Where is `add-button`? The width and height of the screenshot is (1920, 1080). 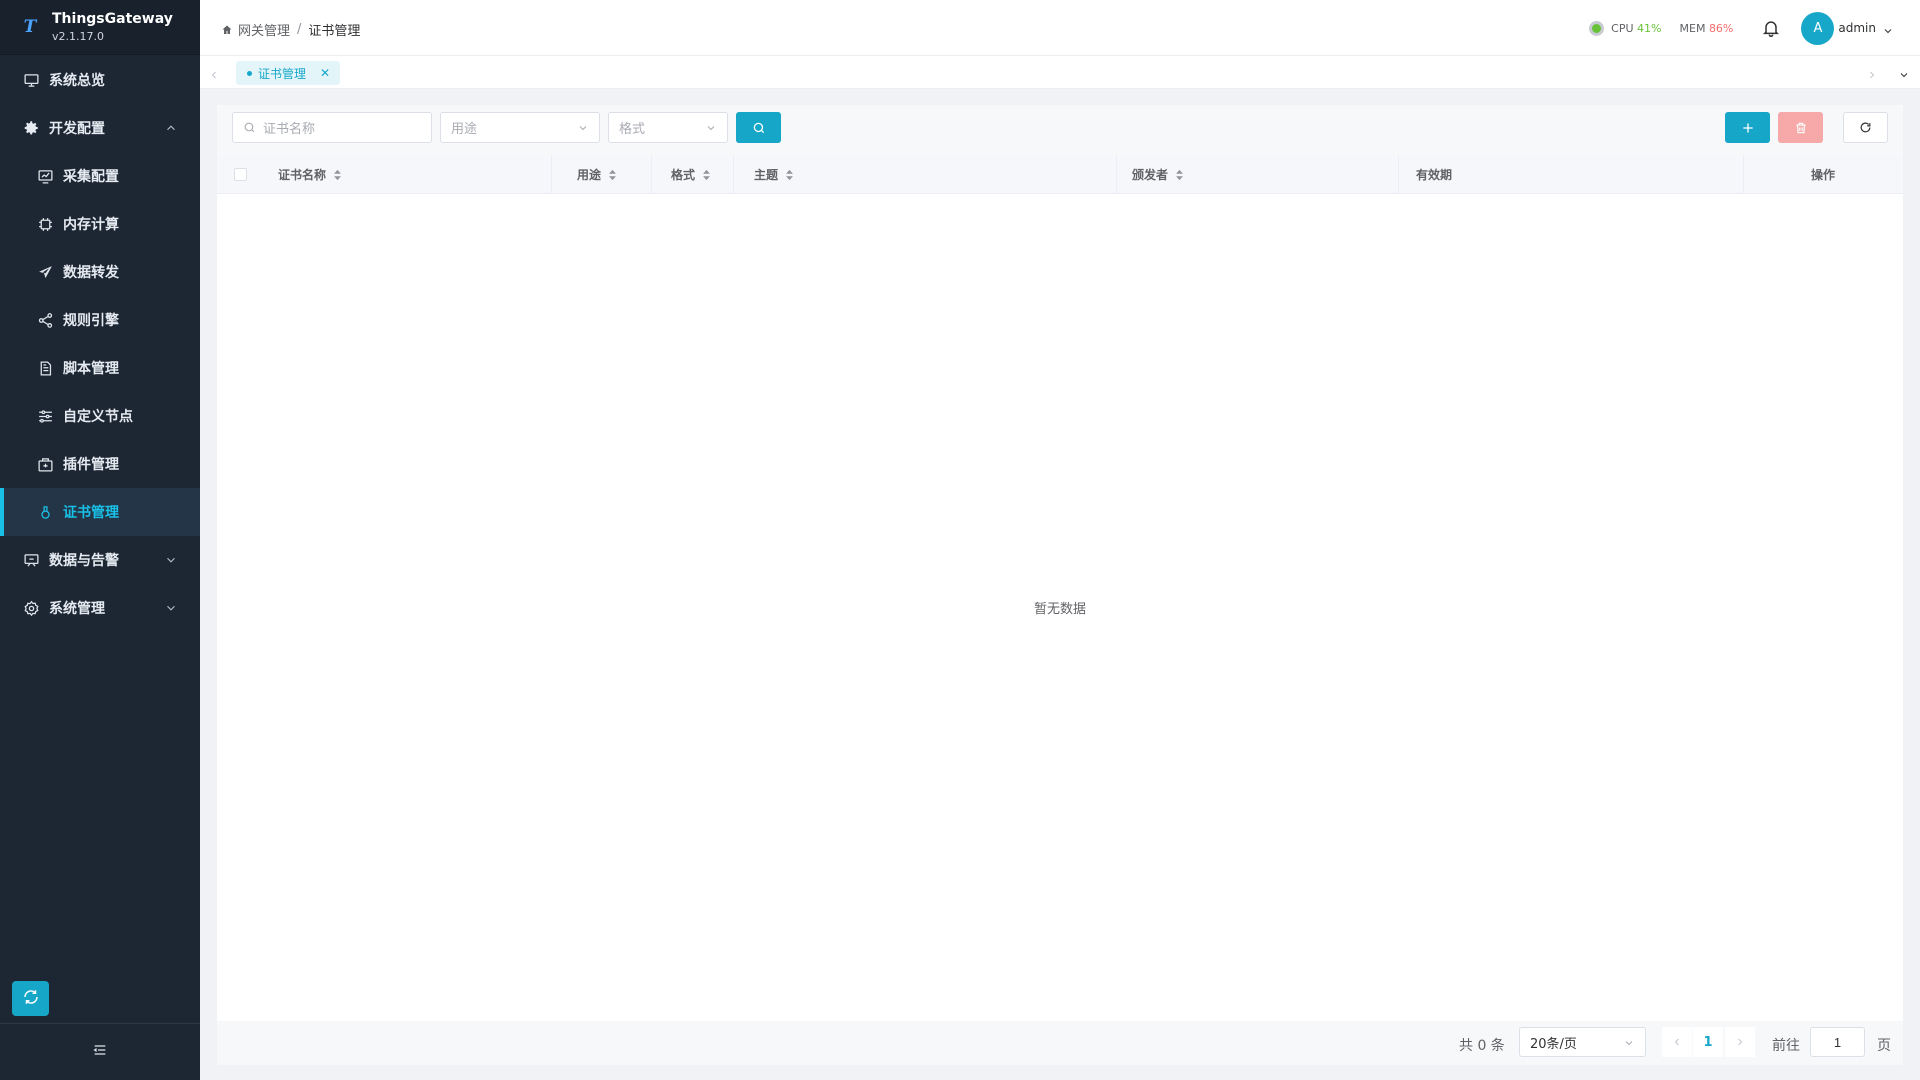
add-button is located at coordinates (1747, 127).